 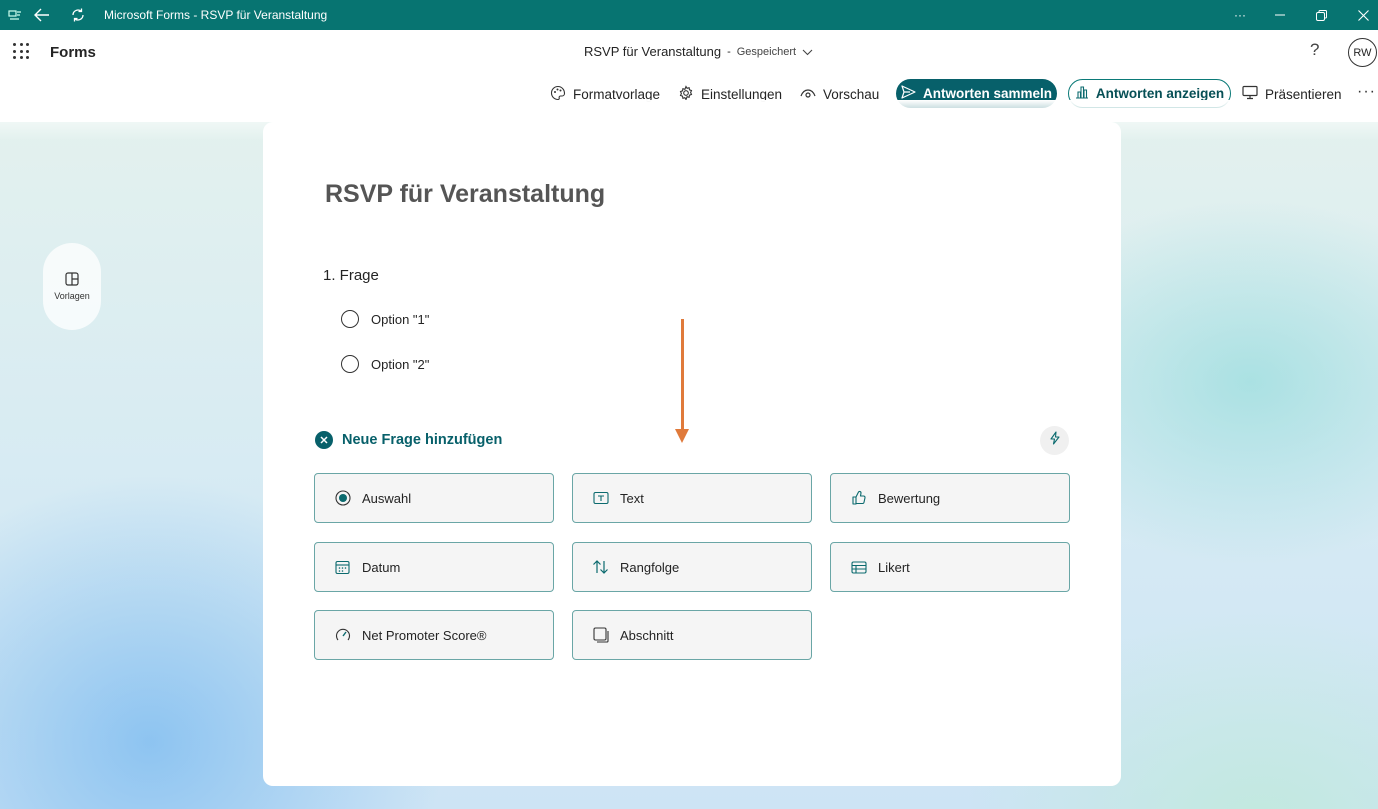 What do you see at coordinates (351, 275) in the screenshot?
I see `question-title: 1. Frage` at bounding box center [351, 275].